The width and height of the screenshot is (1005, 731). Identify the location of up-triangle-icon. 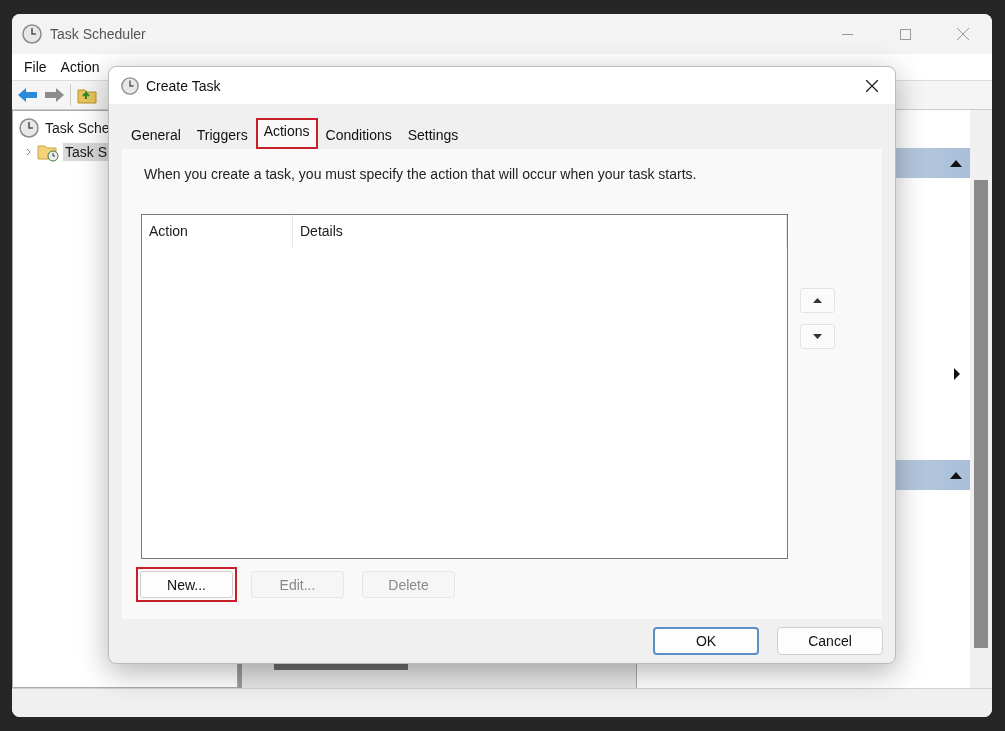
(817, 300).